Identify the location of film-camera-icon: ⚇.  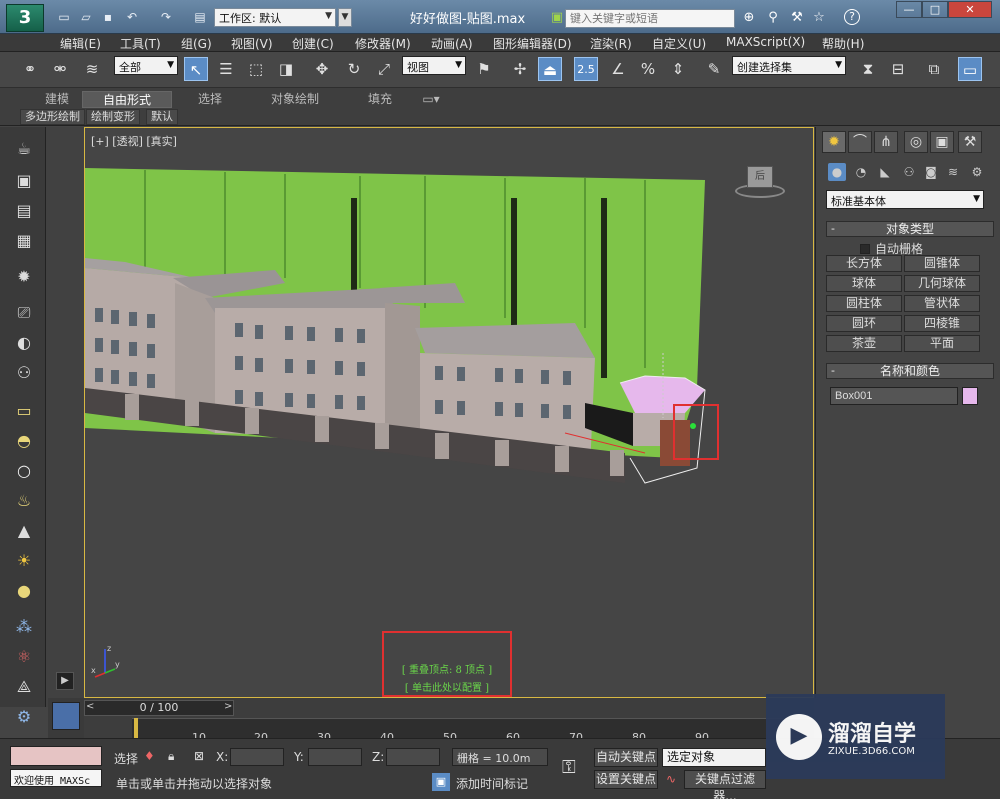
(24, 373).